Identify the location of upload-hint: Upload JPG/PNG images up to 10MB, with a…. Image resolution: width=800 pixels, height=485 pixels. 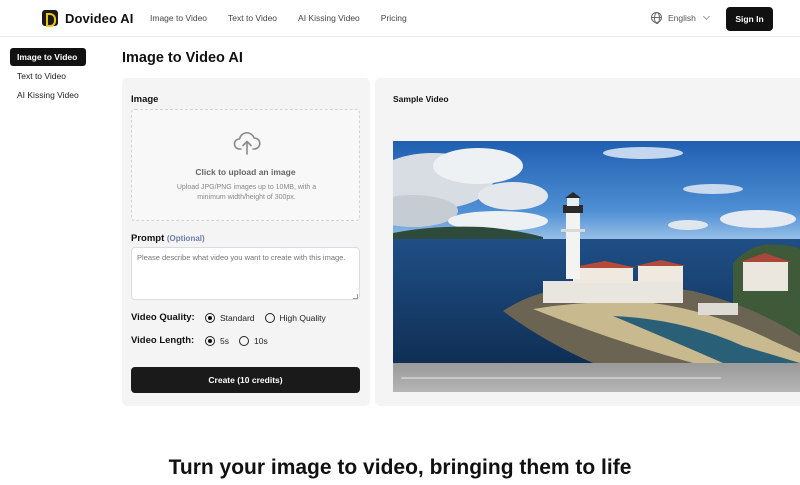
(246, 192).